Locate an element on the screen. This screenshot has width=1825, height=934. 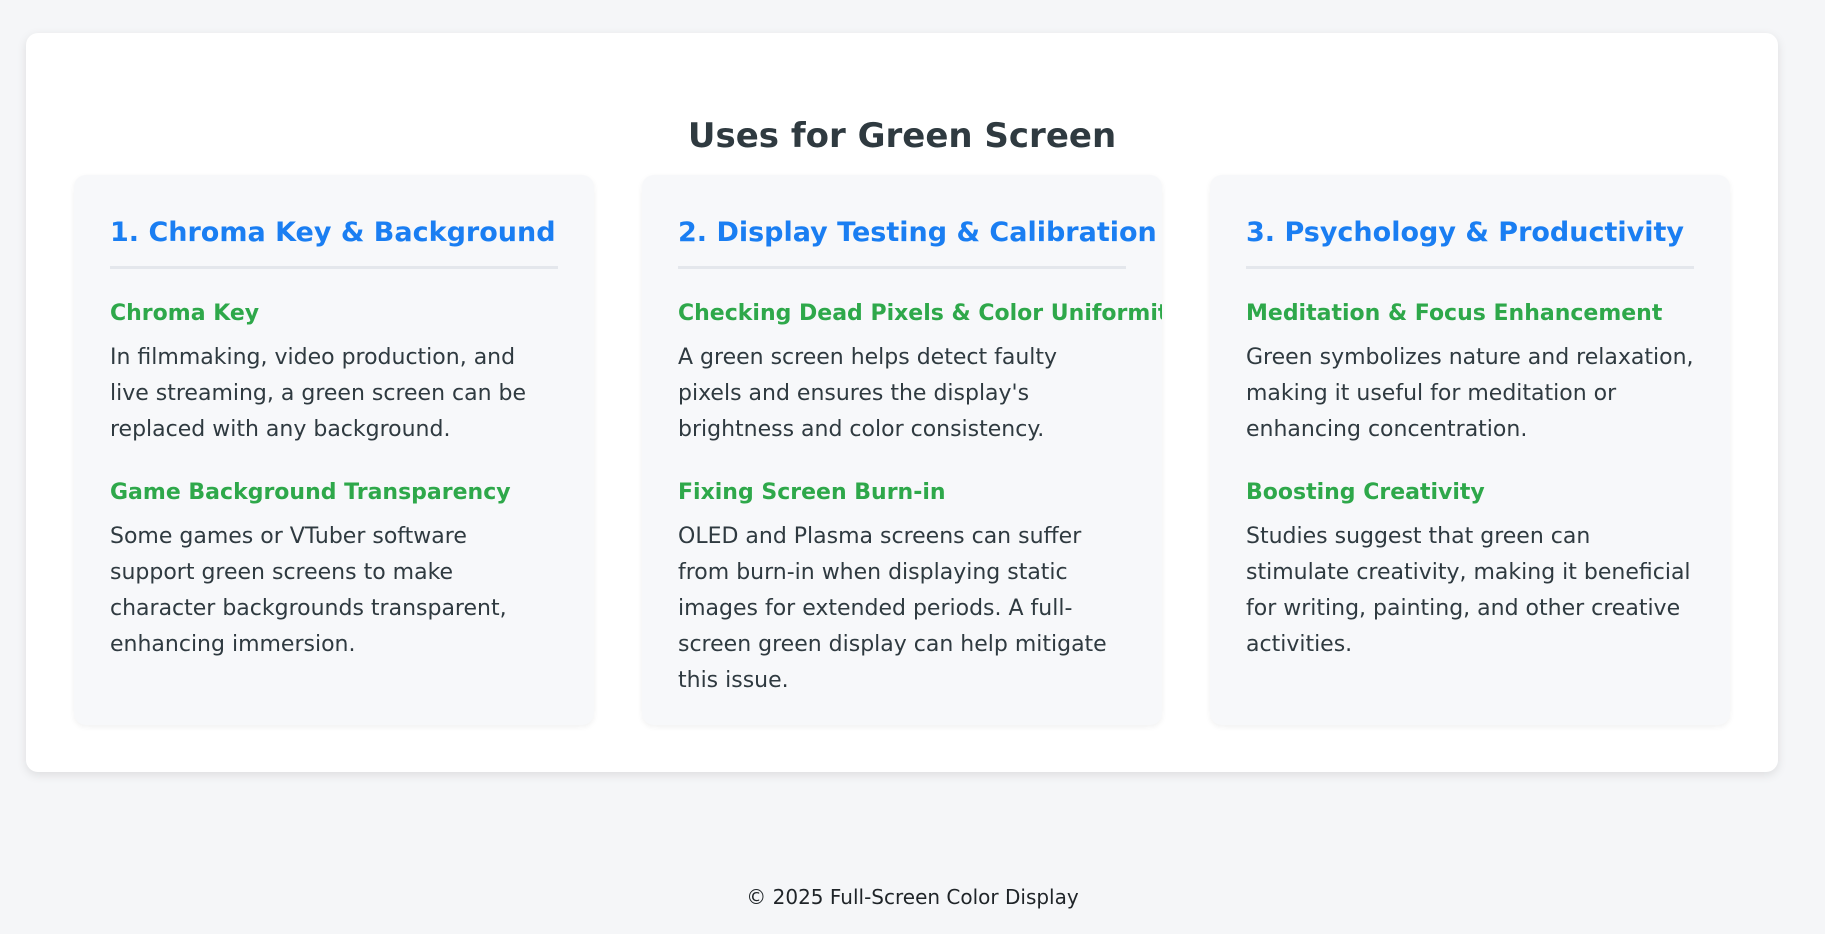
subsection-title: Checking Dead Pixels & Color Uniformity is located at coordinates (920, 313).